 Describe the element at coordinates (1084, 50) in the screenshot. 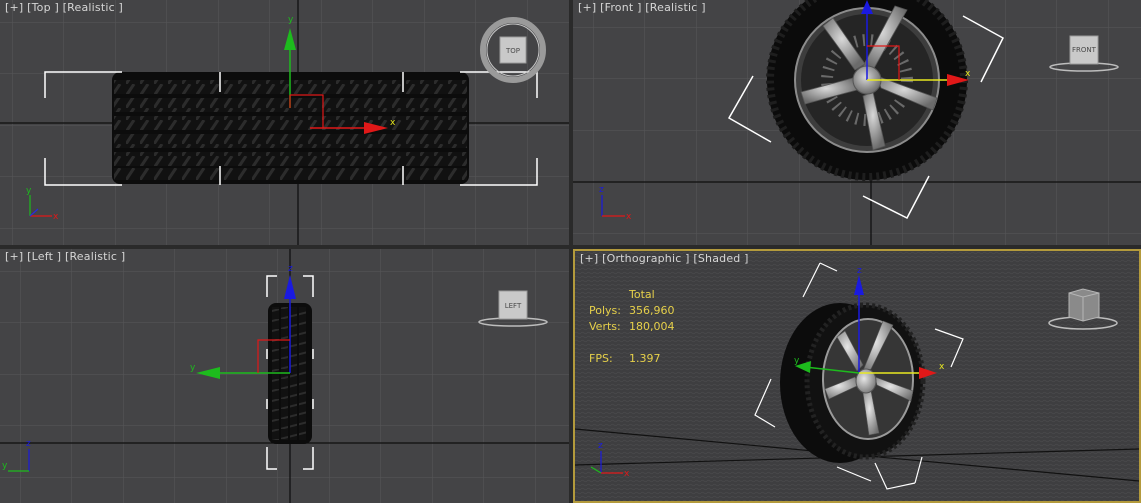

I see `viewcube-front-label: FRONT` at that location.